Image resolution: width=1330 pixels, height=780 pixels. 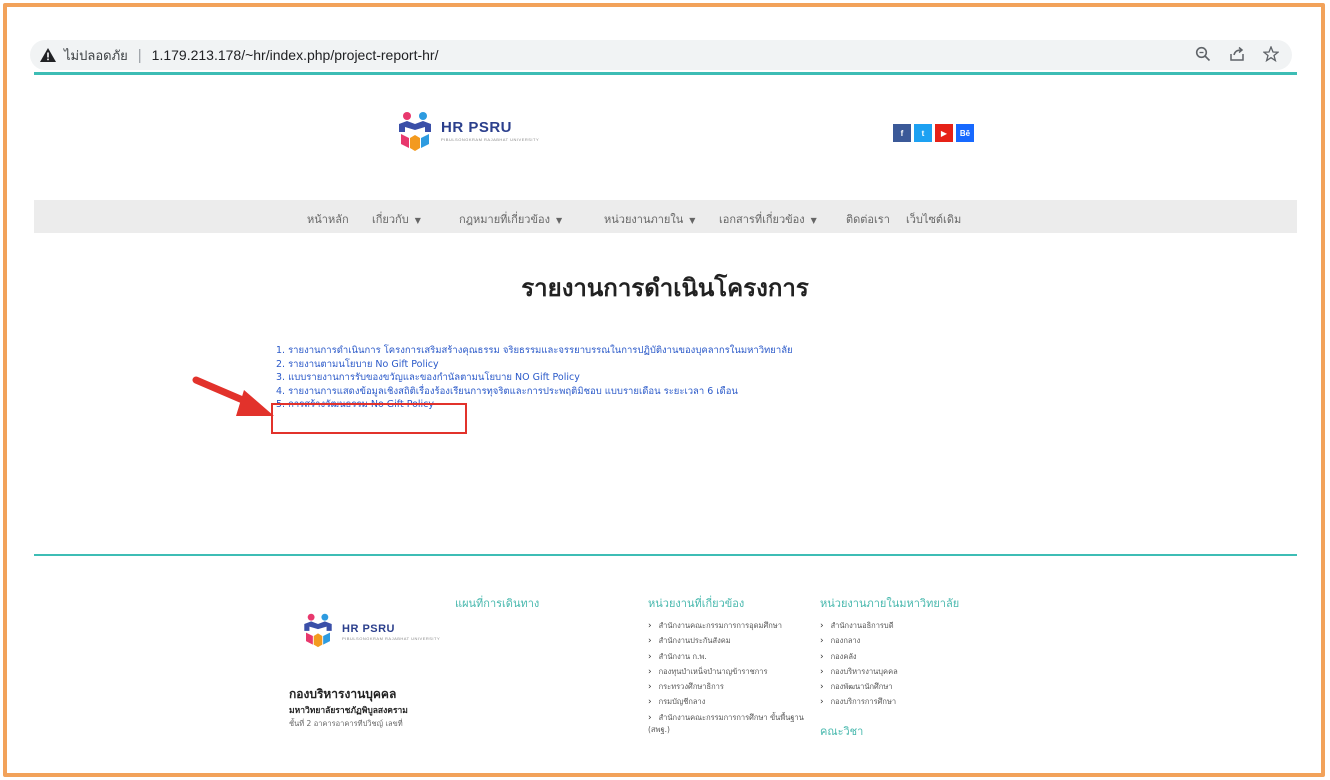 What do you see at coordinates (933, 219) in the screenshot?
I see `nav-old-site: เว็บไซต์เดิม` at bounding box center [933, 219].